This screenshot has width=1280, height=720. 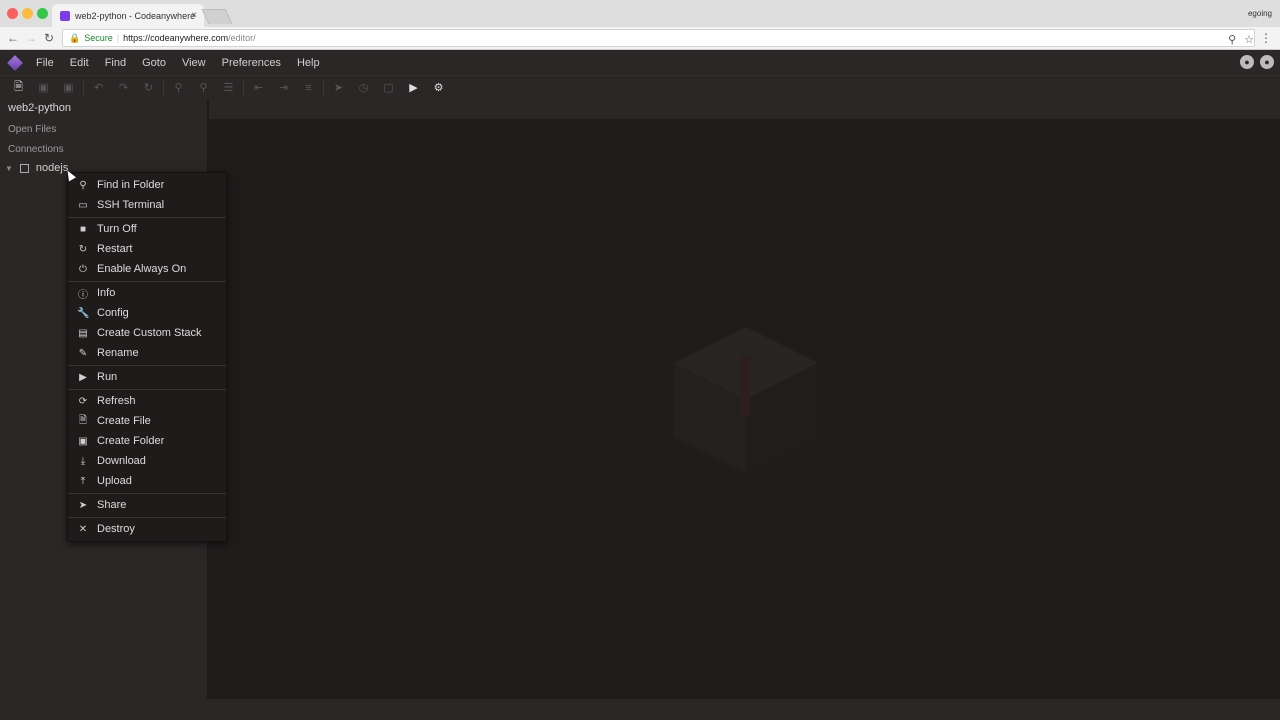 What do you see at coordinates (228, 87) in the screenshot?
I see `format-icon: ☰` at bounding box center [228, 87].